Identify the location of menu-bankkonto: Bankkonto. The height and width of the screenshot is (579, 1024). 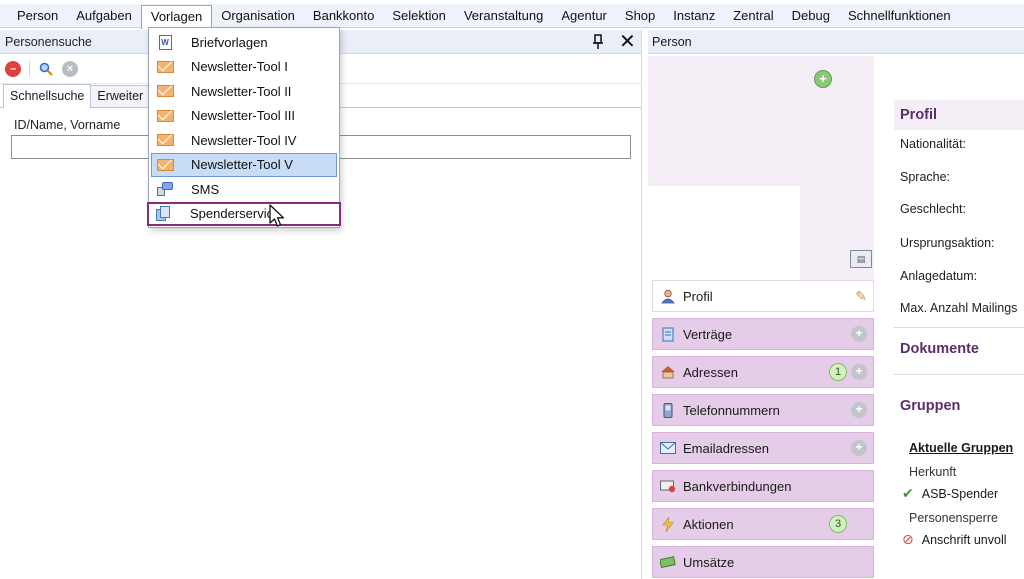
(343, 16).